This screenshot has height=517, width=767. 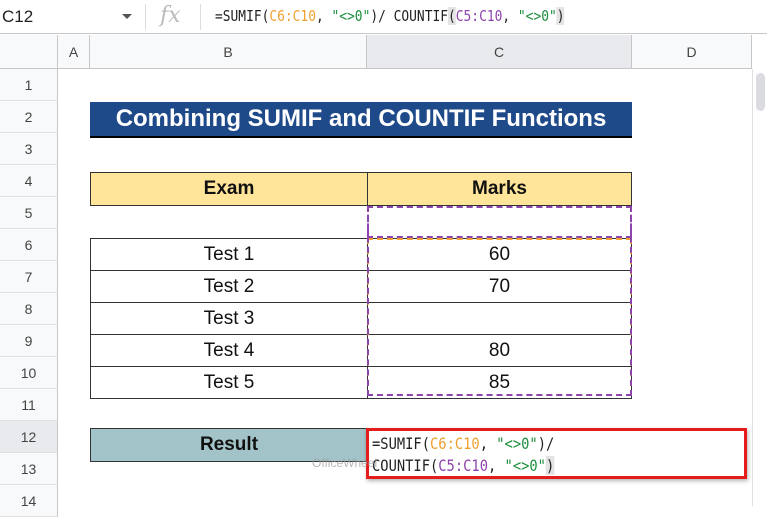 What do you see at coordinates (499, 286) in the screenshot?
I see `marks-cell: 70` at bounding box center [499, 286].